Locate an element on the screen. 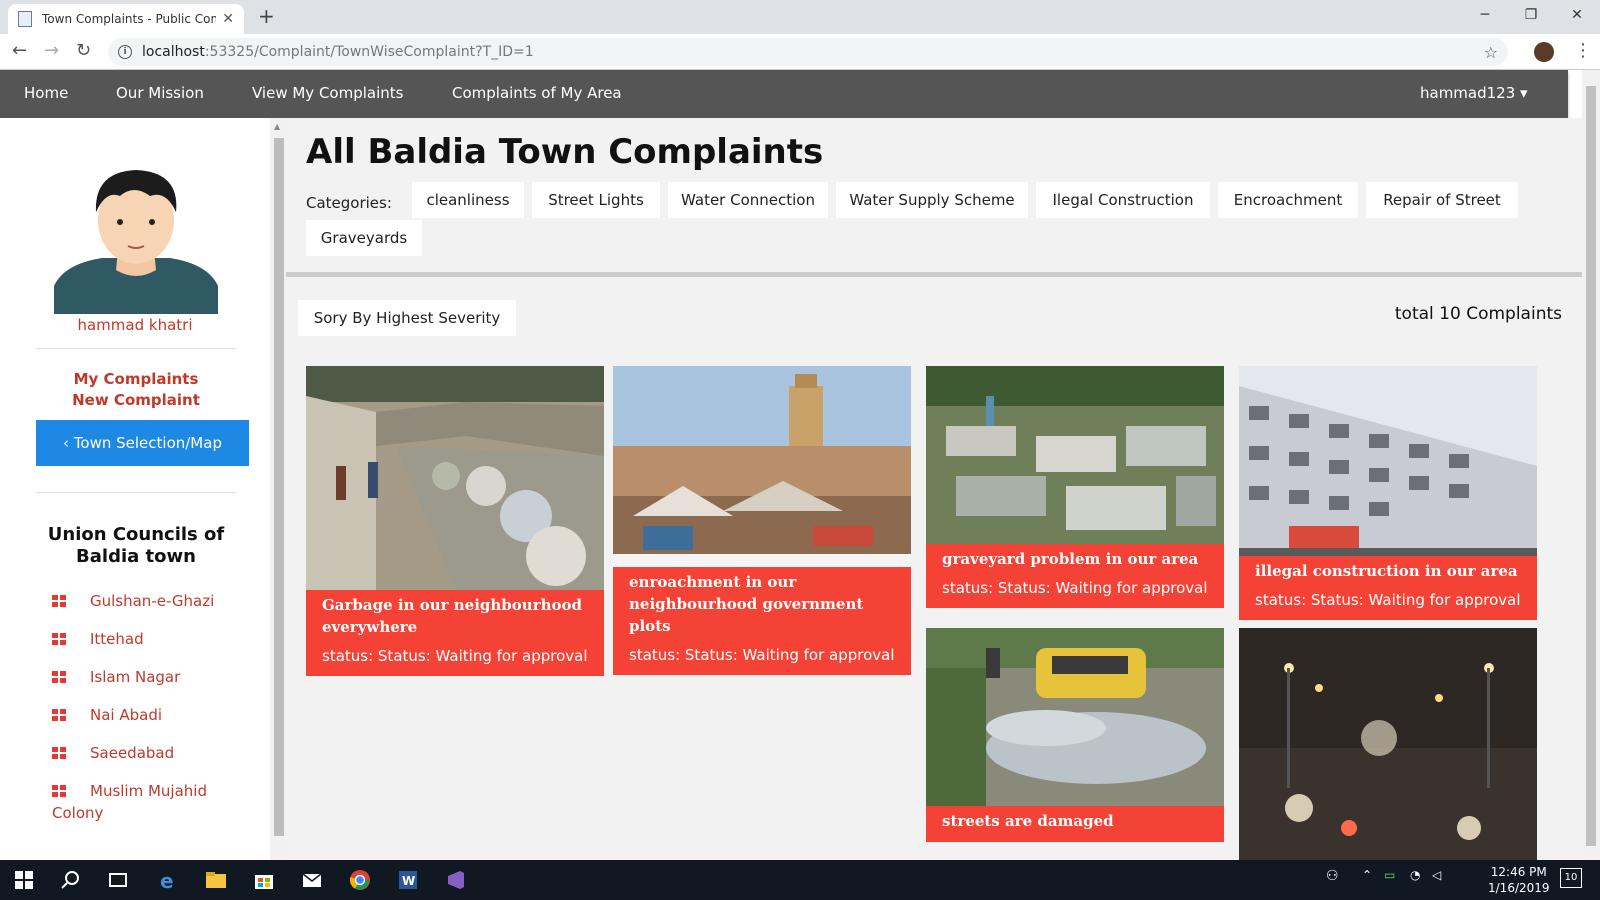  visual-studio-icon is located at coordinates (456, 880).